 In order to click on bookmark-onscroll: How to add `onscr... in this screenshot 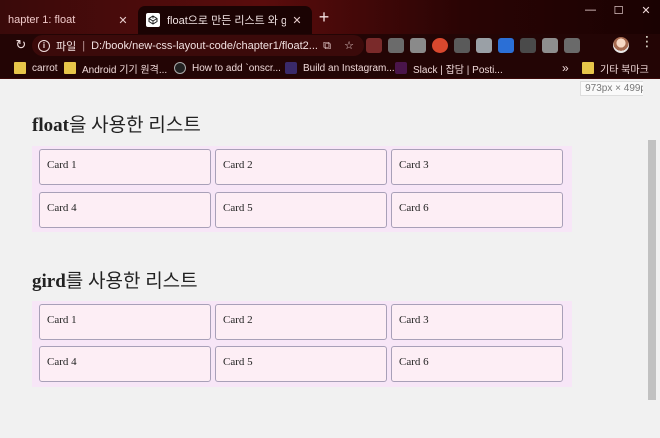, I will do `click(227, 68)`.